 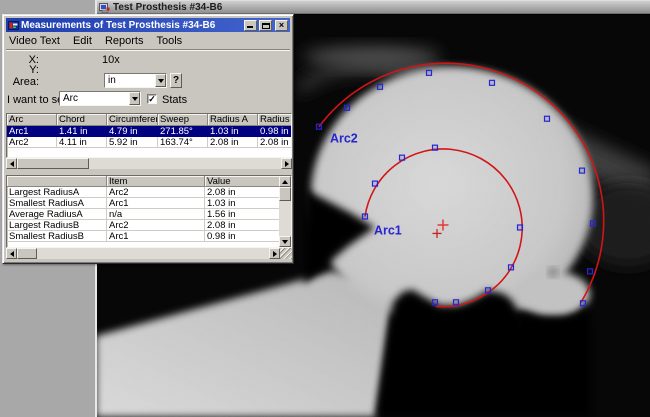 I want to click on menu-edit: Edit, so click(x=82, y=41).